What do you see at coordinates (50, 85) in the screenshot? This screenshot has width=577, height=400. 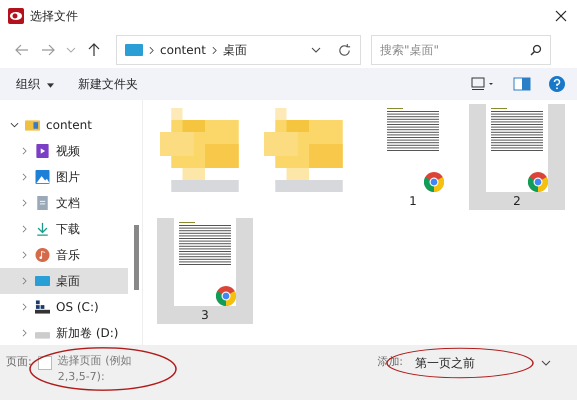 I see `caret-icon` at bounding box center [50, 85].